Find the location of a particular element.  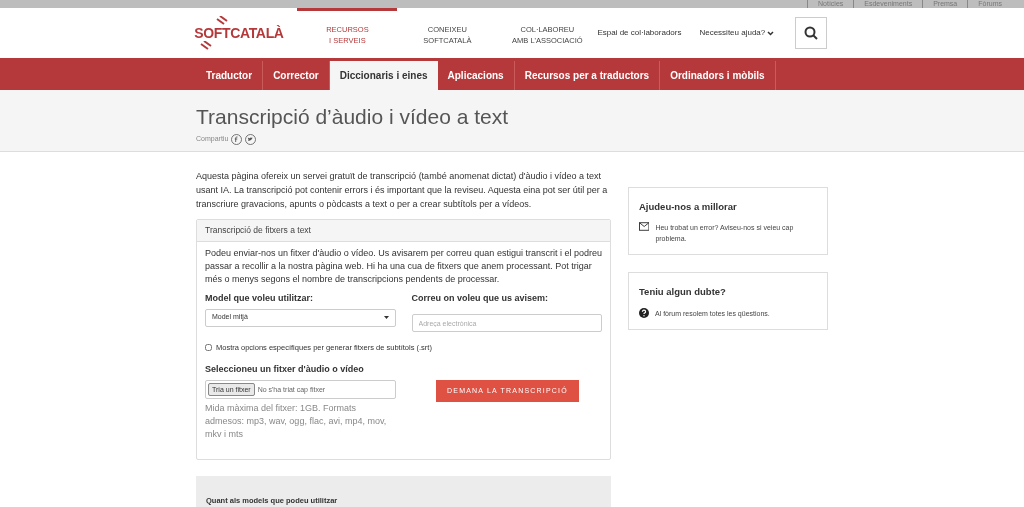

model-label: Model que voleu utilitzar: is located at coordinates (259, 298).